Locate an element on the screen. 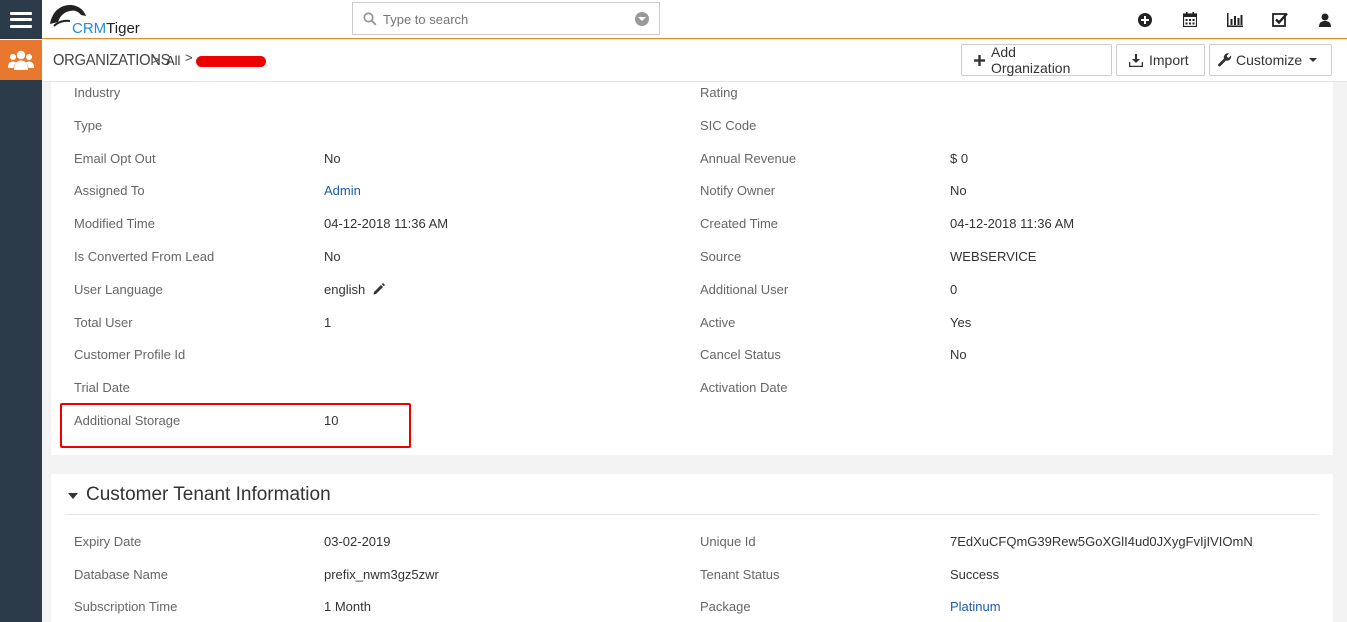 This screenshot has height=622, width=1347. add-organization-label: Add Organization is located at coordinates (1031, 60).